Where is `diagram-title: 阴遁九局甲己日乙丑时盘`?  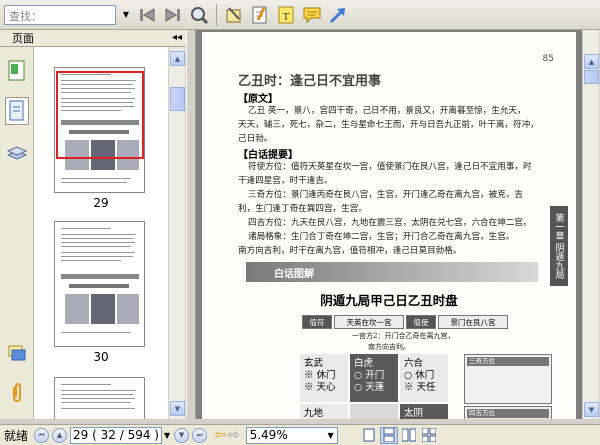 diagram-title: 阴遁九局甲己日乙丑时盘 is located at coordinates (389, 300).